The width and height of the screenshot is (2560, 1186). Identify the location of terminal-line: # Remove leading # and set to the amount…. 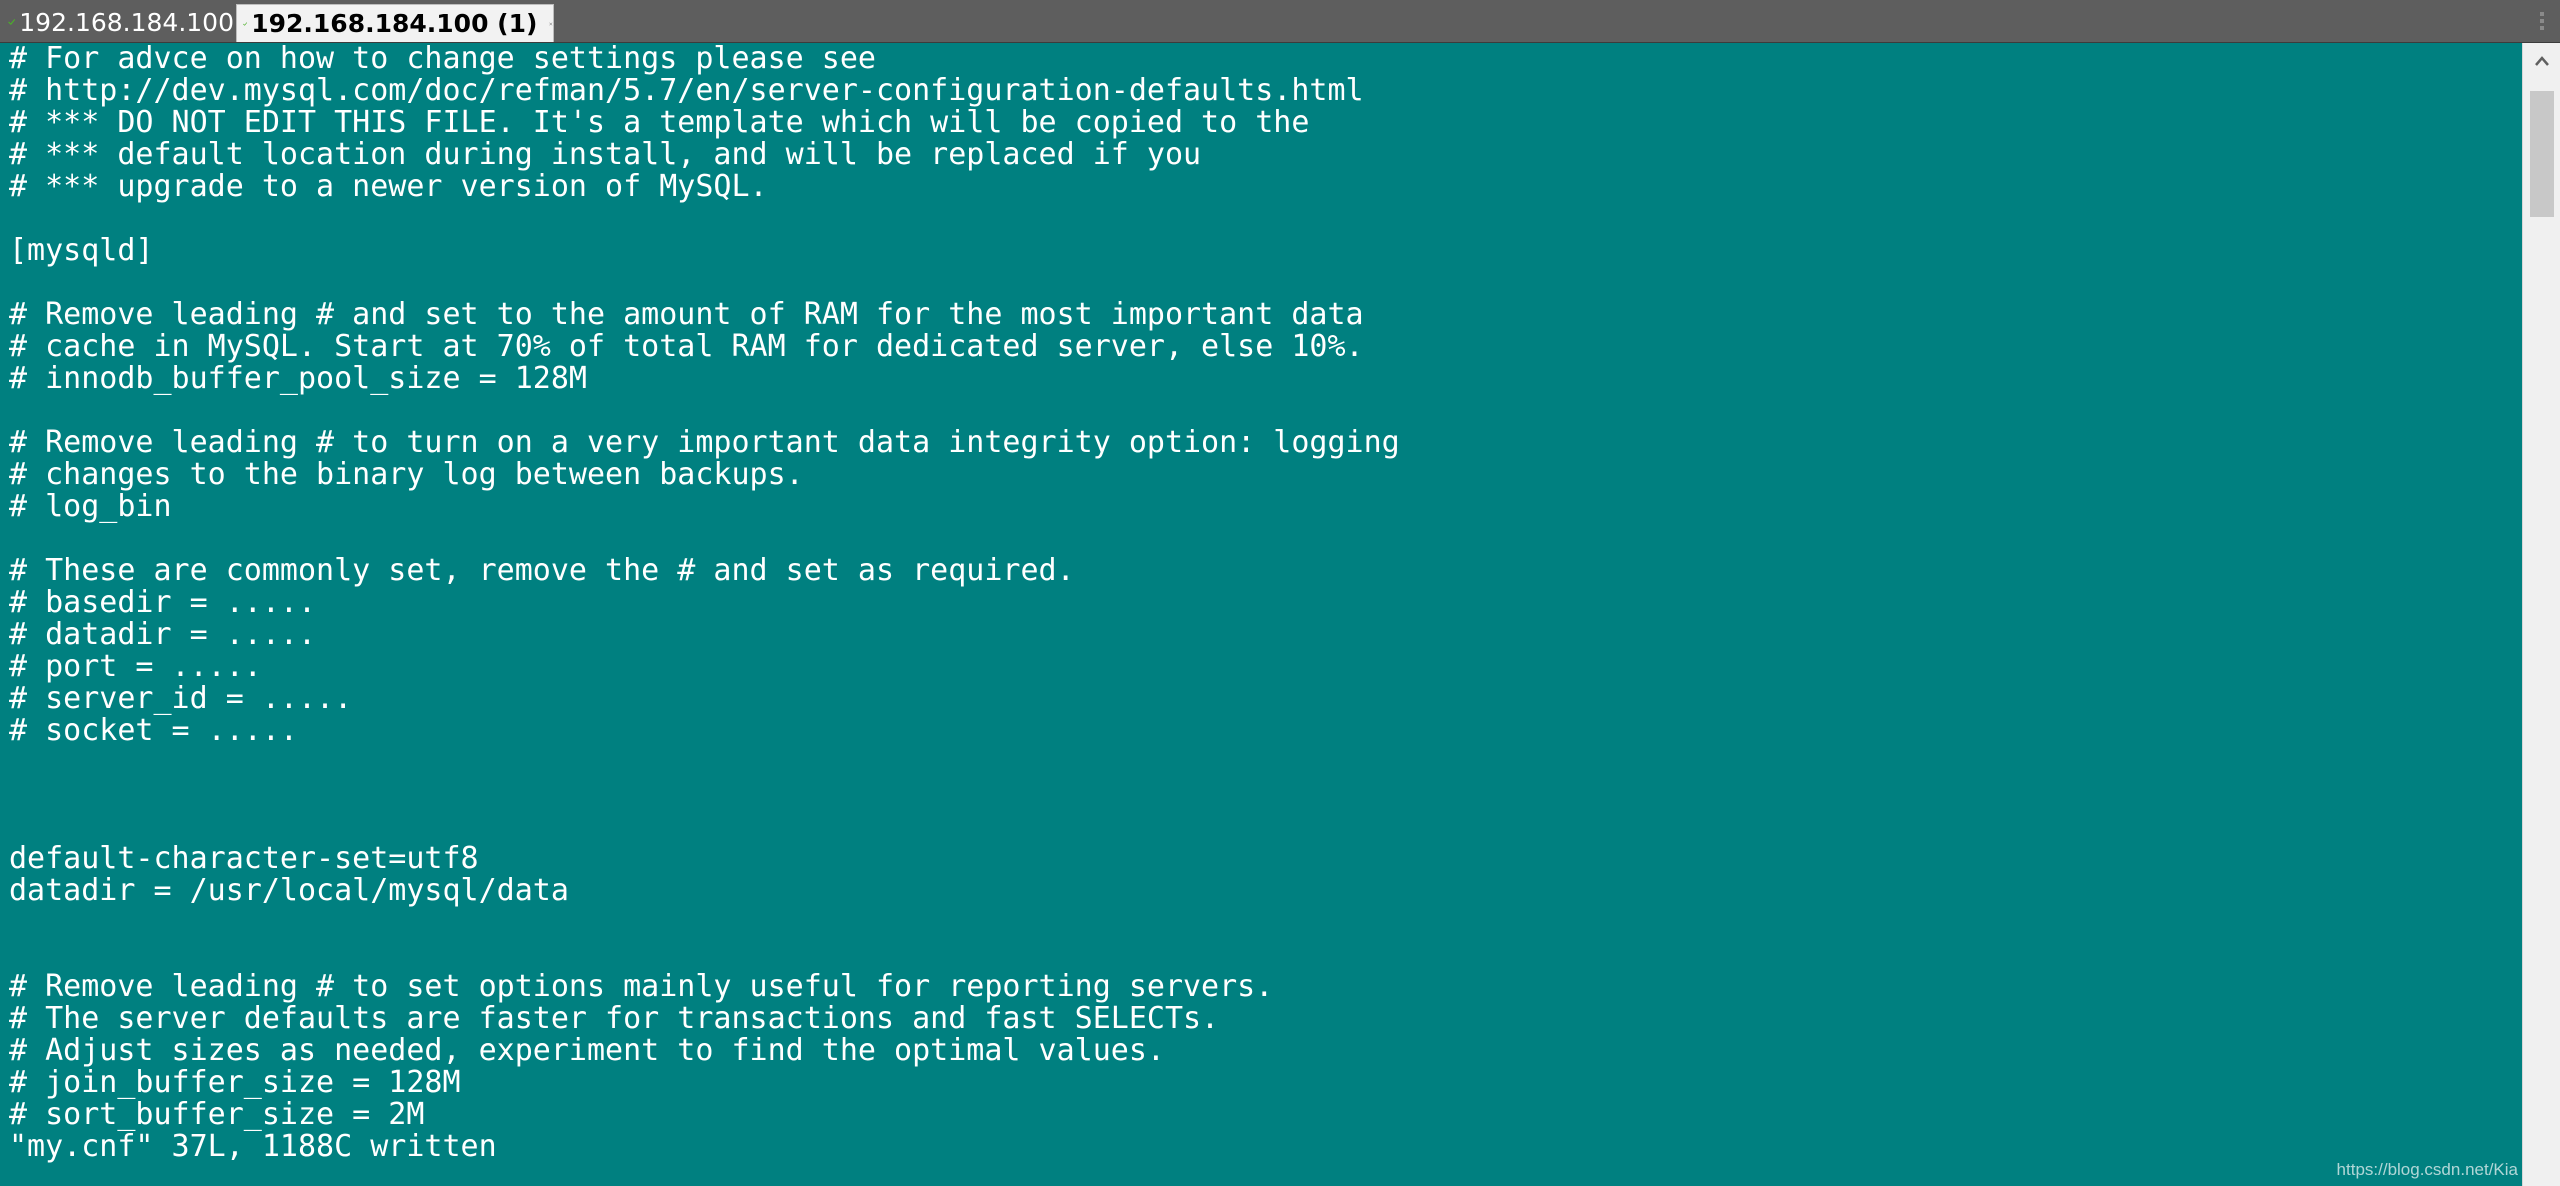
(686, 314).